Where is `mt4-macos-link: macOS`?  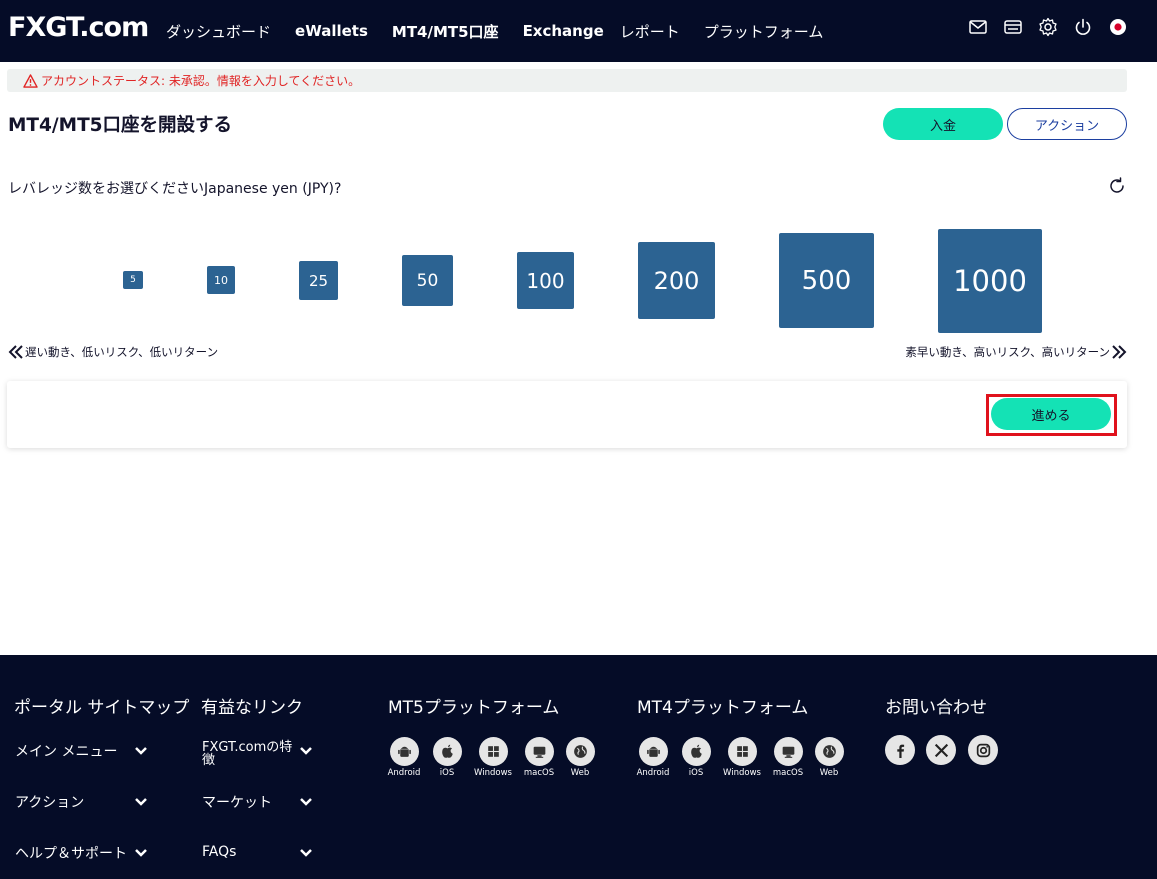 mt4-macos-link: macOS is located at coordinates (788, 757).